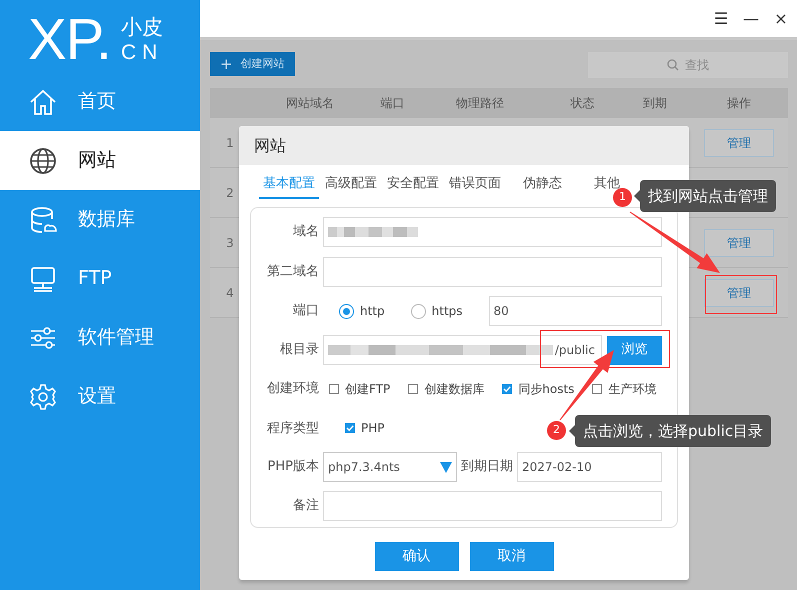 The width and height of the screenshot is (797, 590). Describe the element at coordinates (575, 311) in the screenshot. I see `input-field: 80` at that location.